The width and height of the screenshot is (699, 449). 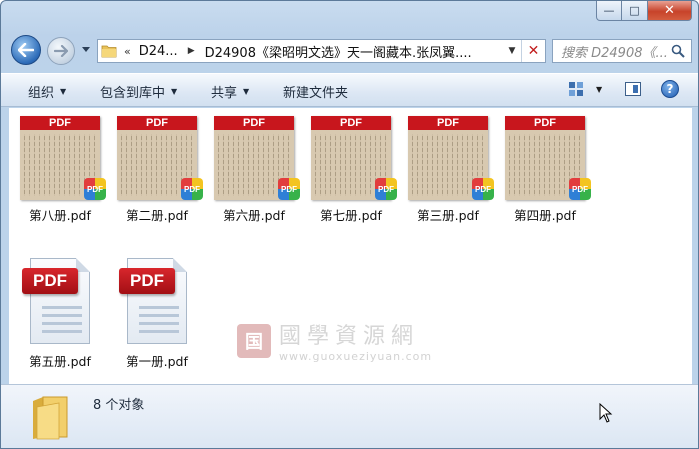 I want to click on file-item: PDF 第五册.pdf, so click(x=60, y=314).